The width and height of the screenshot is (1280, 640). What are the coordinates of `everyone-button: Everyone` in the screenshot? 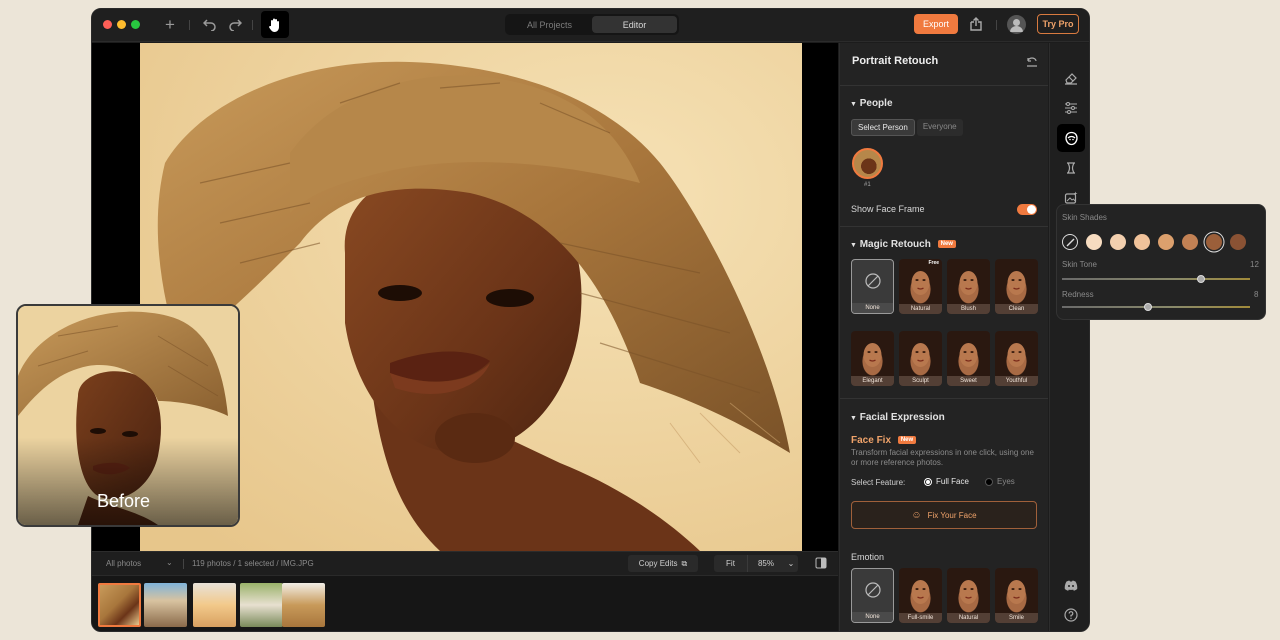 It's located at (939, 127).